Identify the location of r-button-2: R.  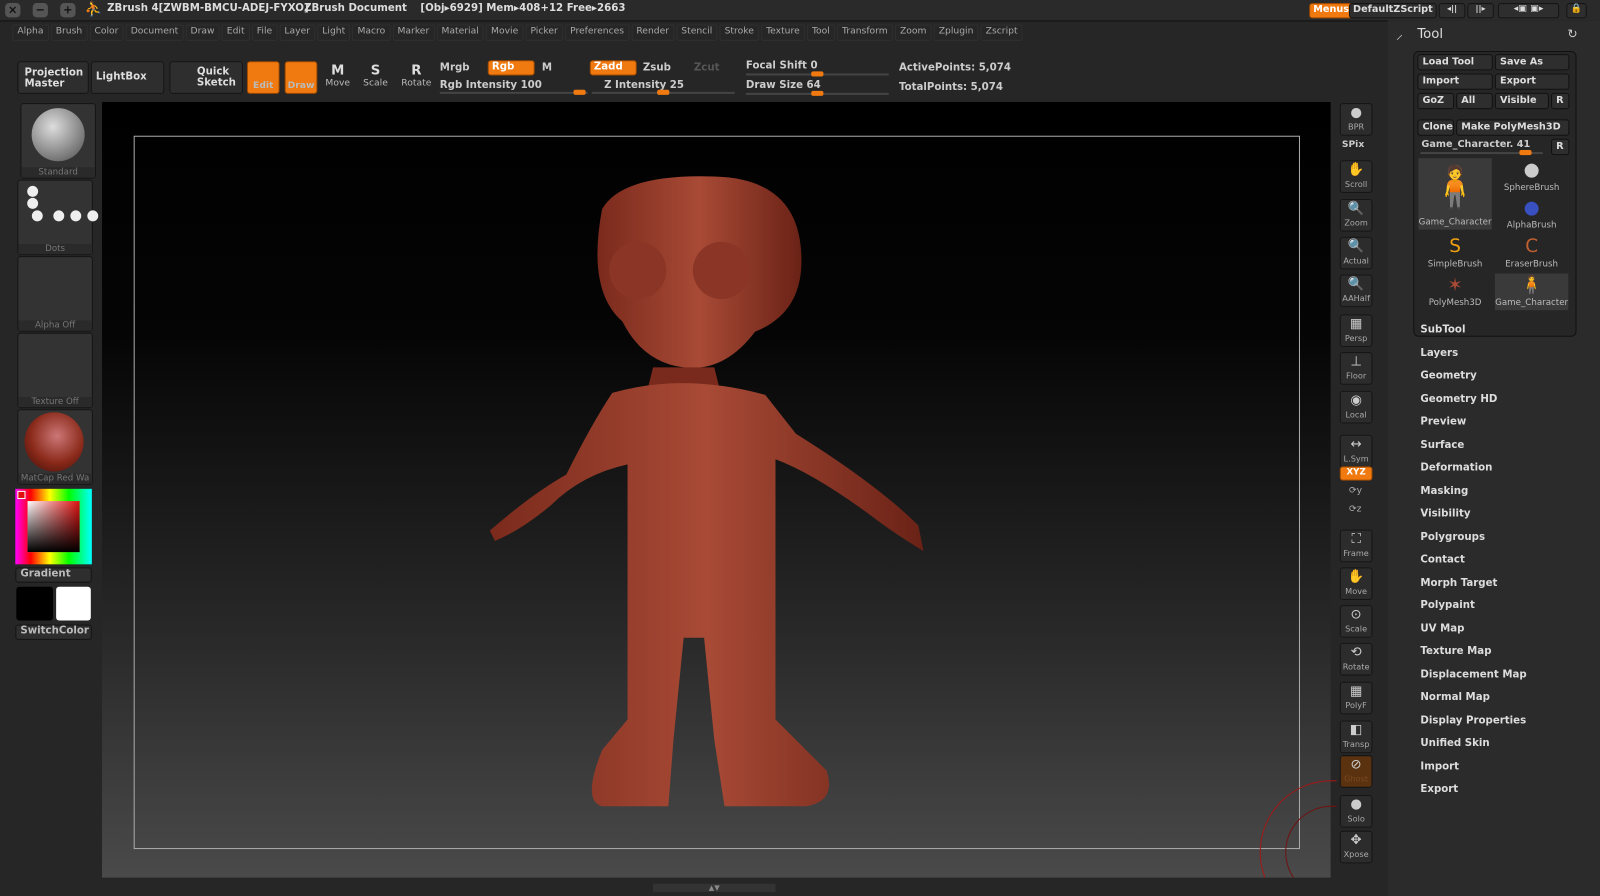
(1560, 147).